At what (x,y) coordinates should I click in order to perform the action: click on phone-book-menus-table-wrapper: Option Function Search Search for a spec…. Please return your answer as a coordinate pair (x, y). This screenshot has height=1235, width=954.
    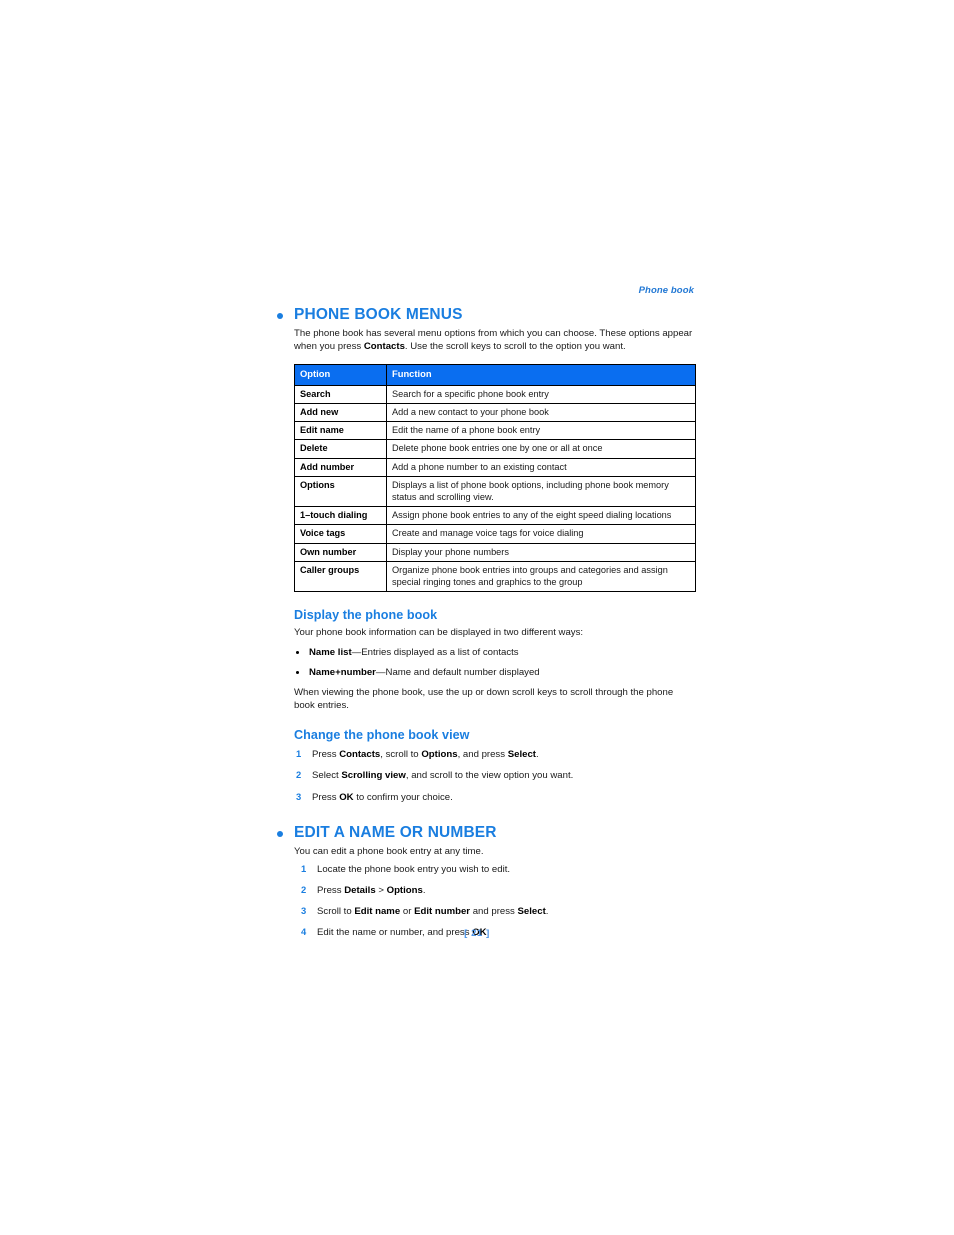
    Looking at the image, I should click on (495, 478).